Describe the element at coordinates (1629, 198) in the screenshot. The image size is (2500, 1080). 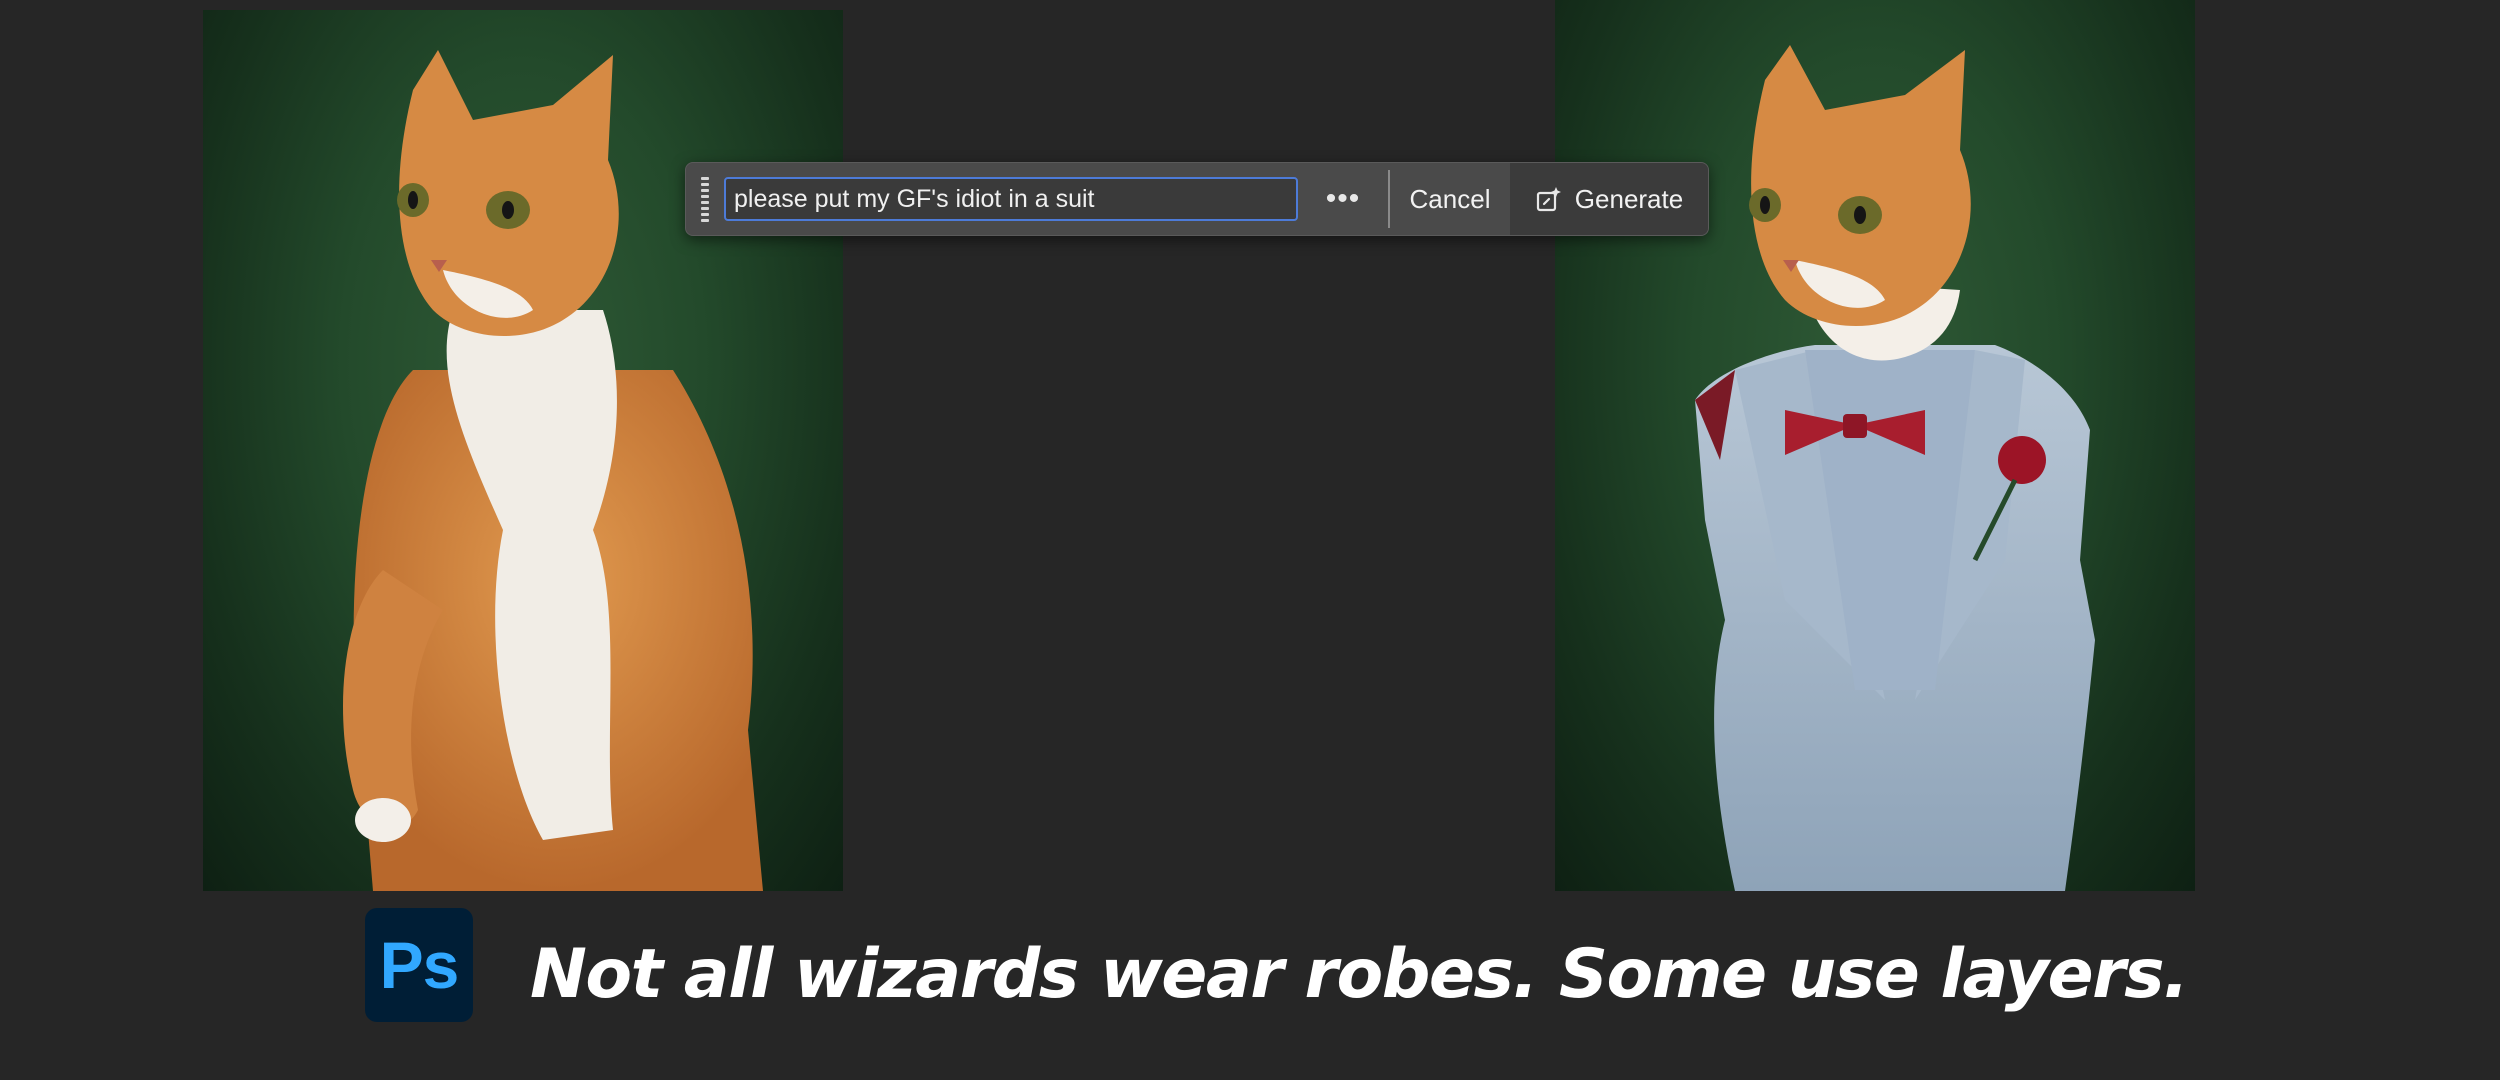
I see `generate-label: Generate` at that location.